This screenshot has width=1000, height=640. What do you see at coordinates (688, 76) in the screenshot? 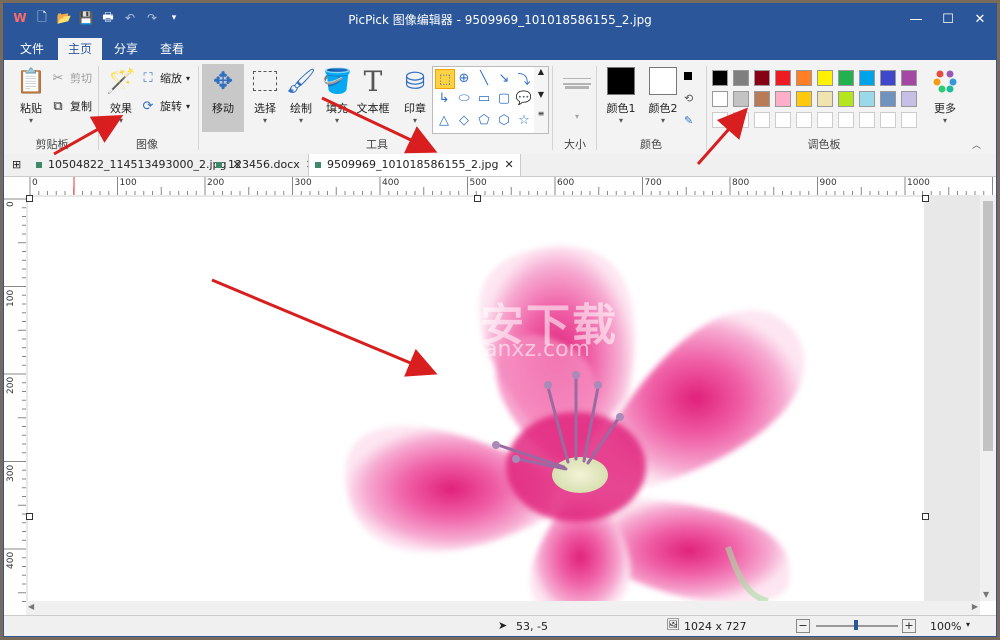
I see `reset-colors-icon` at bounding box center [688, 76].